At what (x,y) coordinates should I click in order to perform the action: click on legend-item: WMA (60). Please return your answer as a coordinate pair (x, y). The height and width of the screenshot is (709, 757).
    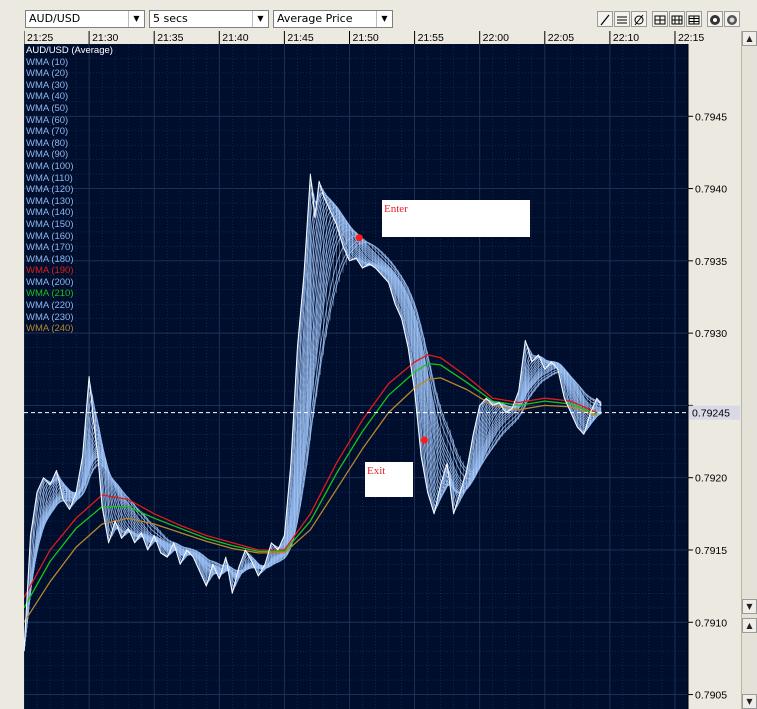
    Looking at the image, I should click on (47, 120).